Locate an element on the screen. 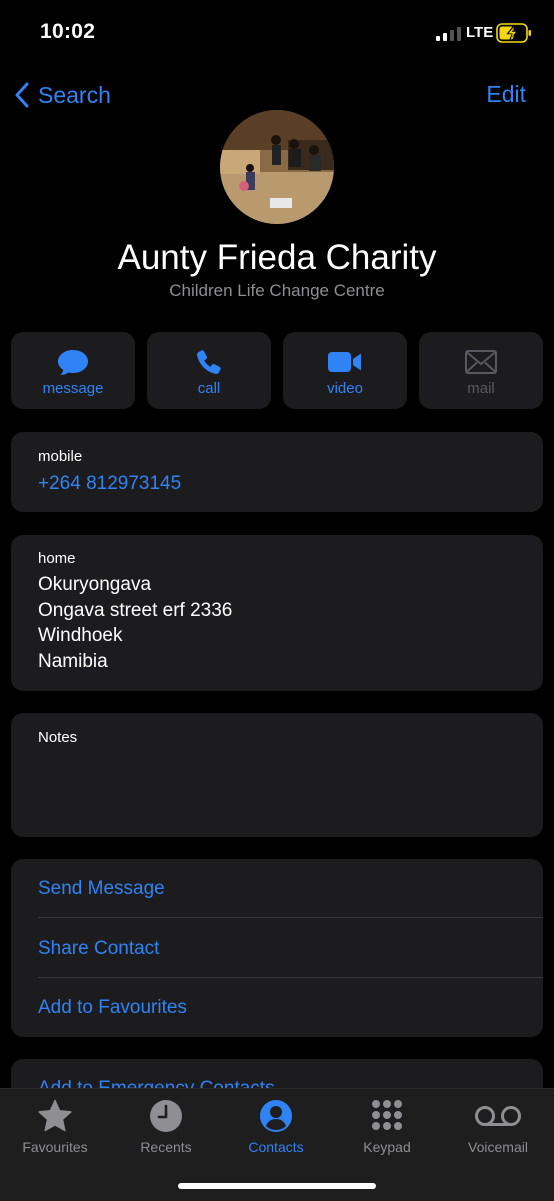 This screenshot has width=554, height=1201. phone-number-link: +264 812973145 is located at coordinates (109, 484).